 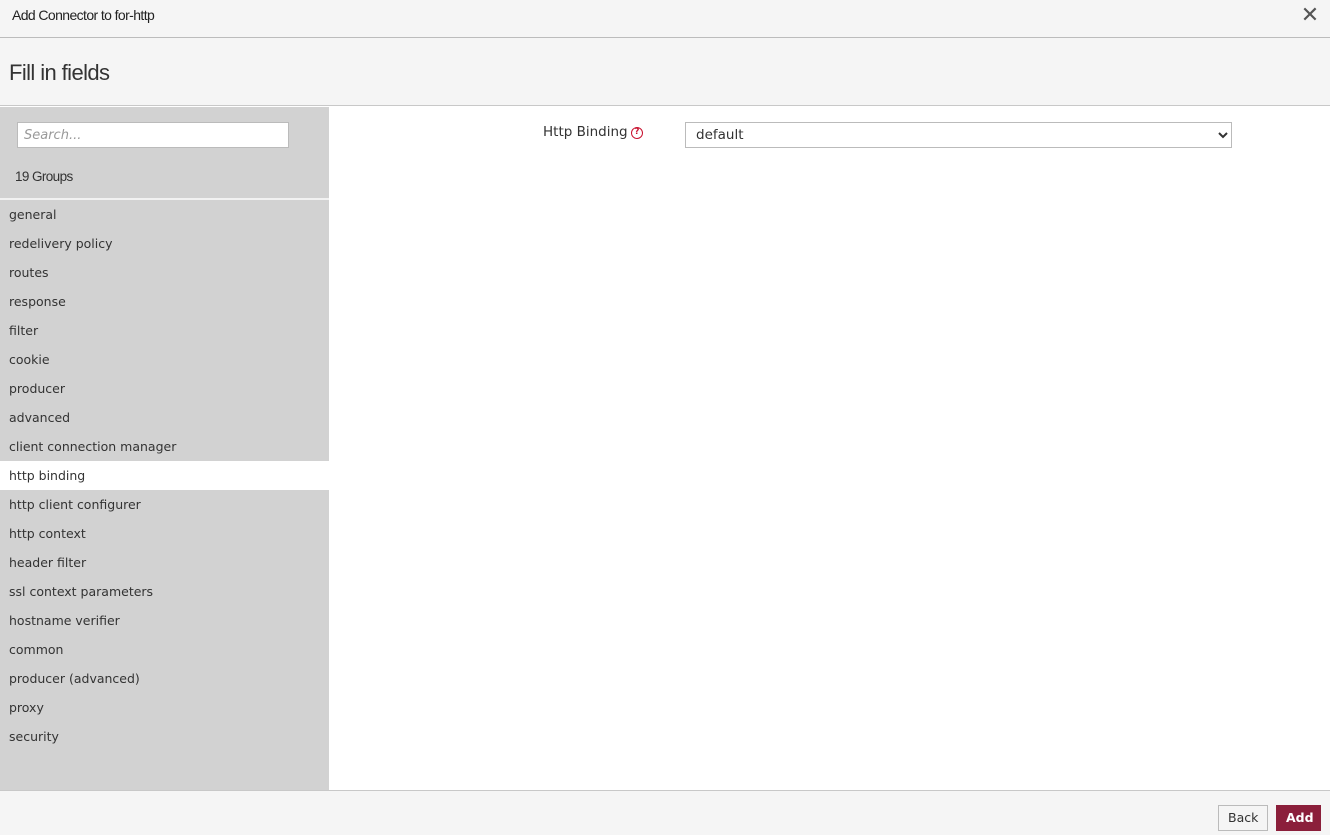 What do you see at coordinates (637, 133) in the screenshot?
I see `help-circle-icon: ?` at bounding box center [637, 133].